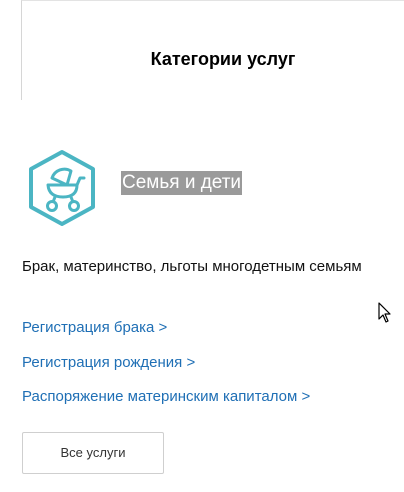  Describe the element at coordinates (166, 396) in the screenshot. I see `link-maternity-capital: Распоряжение материнским капиталом >` at that location.